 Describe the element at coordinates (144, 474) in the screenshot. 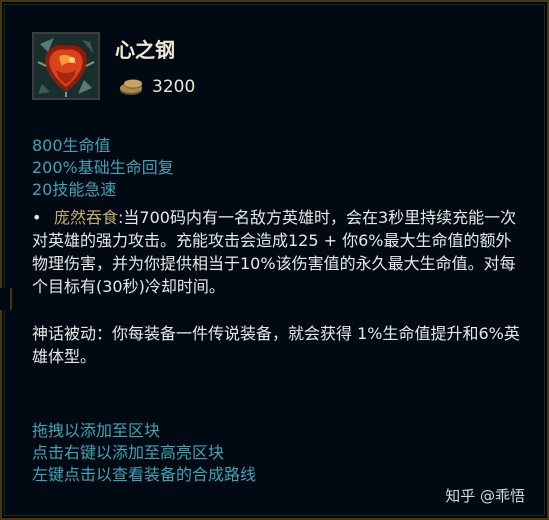

I see `hint-left-click: 左键点击以查看装备的合成路线` at that location.